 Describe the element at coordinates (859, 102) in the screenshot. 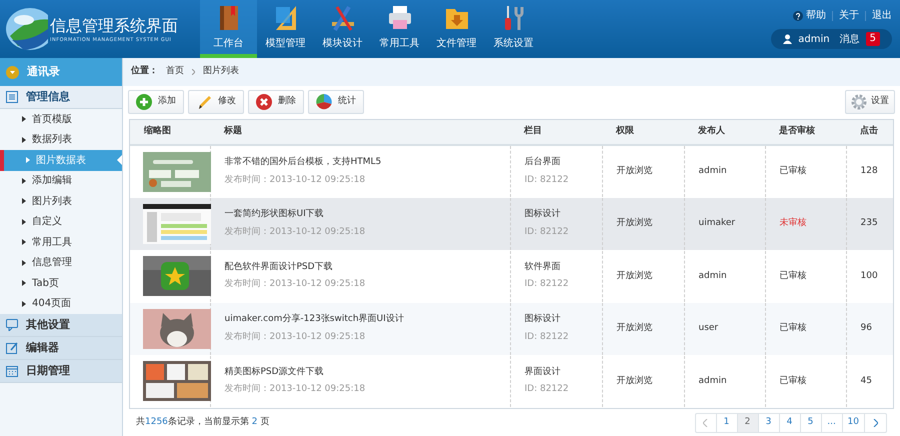

I see `settings-icon` at that location.